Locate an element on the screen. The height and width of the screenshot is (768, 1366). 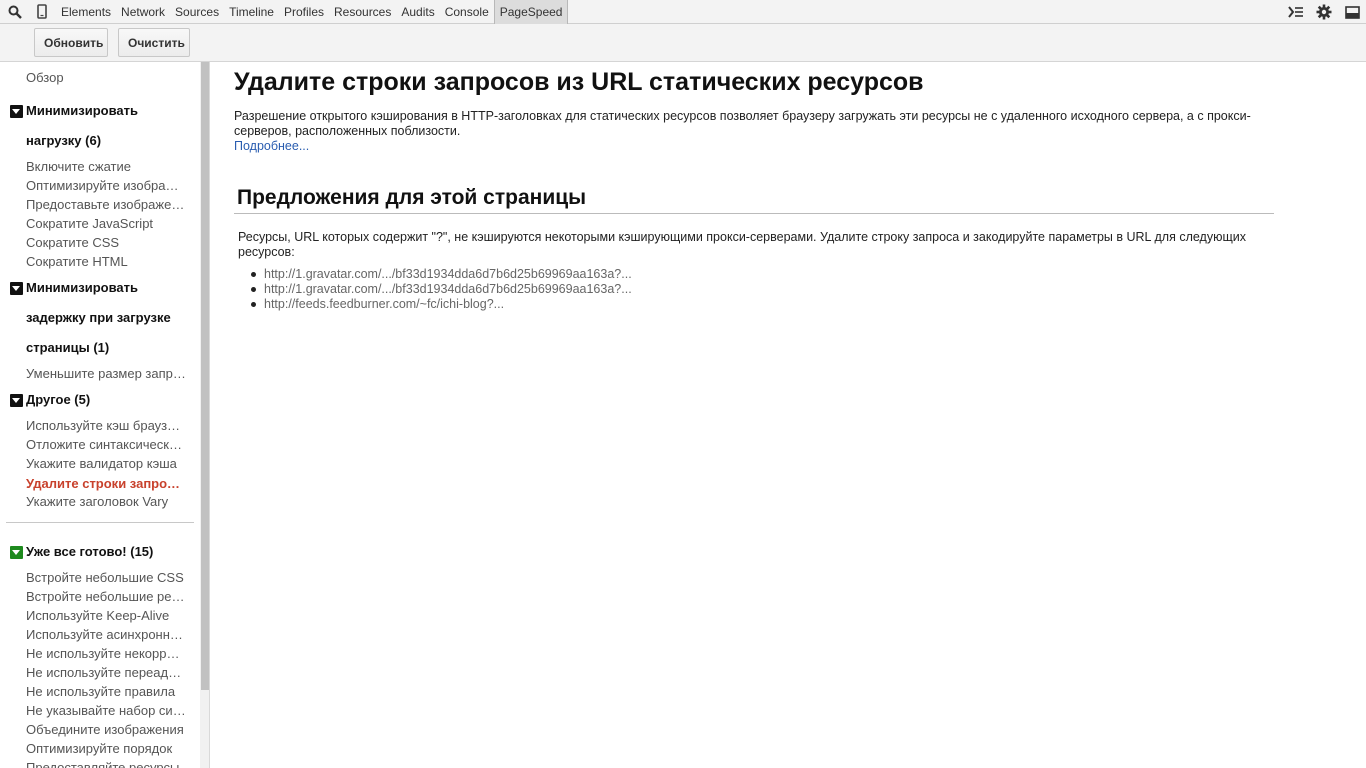
tab-timeline: Timeline is located at coordinates (251, 12).